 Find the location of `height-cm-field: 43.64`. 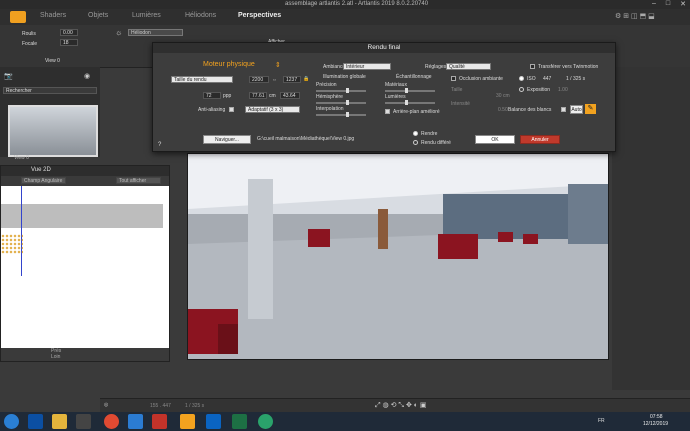

height-cm-field: 43.64 is located at coordinates (290, 95).